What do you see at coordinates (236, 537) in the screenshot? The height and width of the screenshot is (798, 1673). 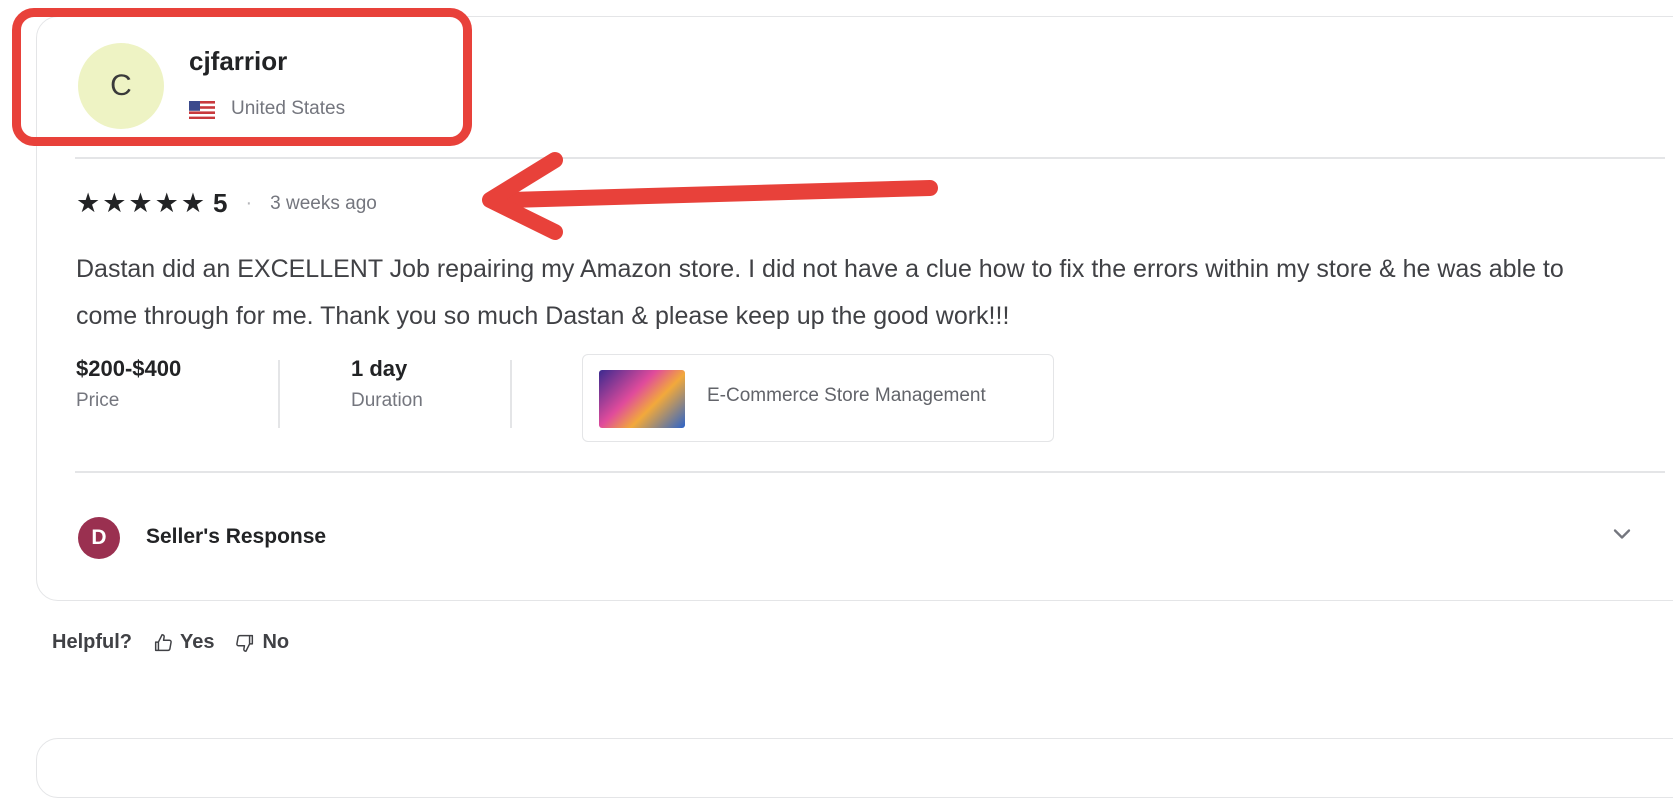 I see `seller-response-toggle: Seller's Response` at bounding box center [236, 537].